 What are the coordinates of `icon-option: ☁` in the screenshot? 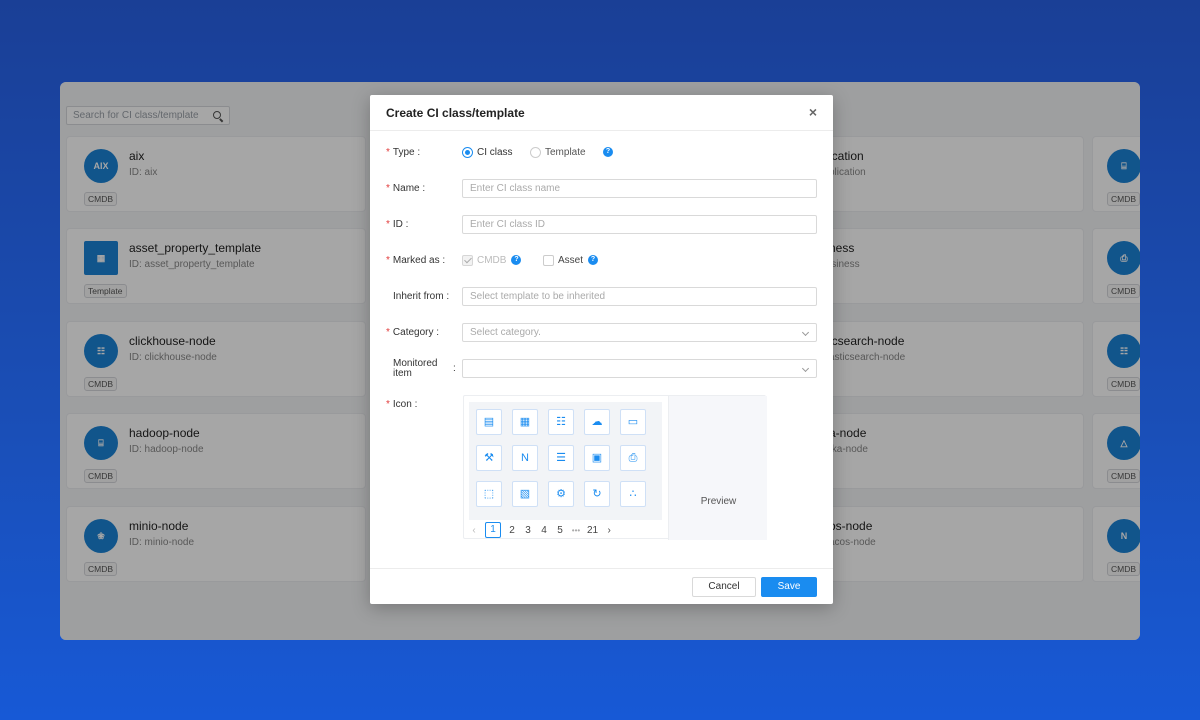 It's located at (597, 422).